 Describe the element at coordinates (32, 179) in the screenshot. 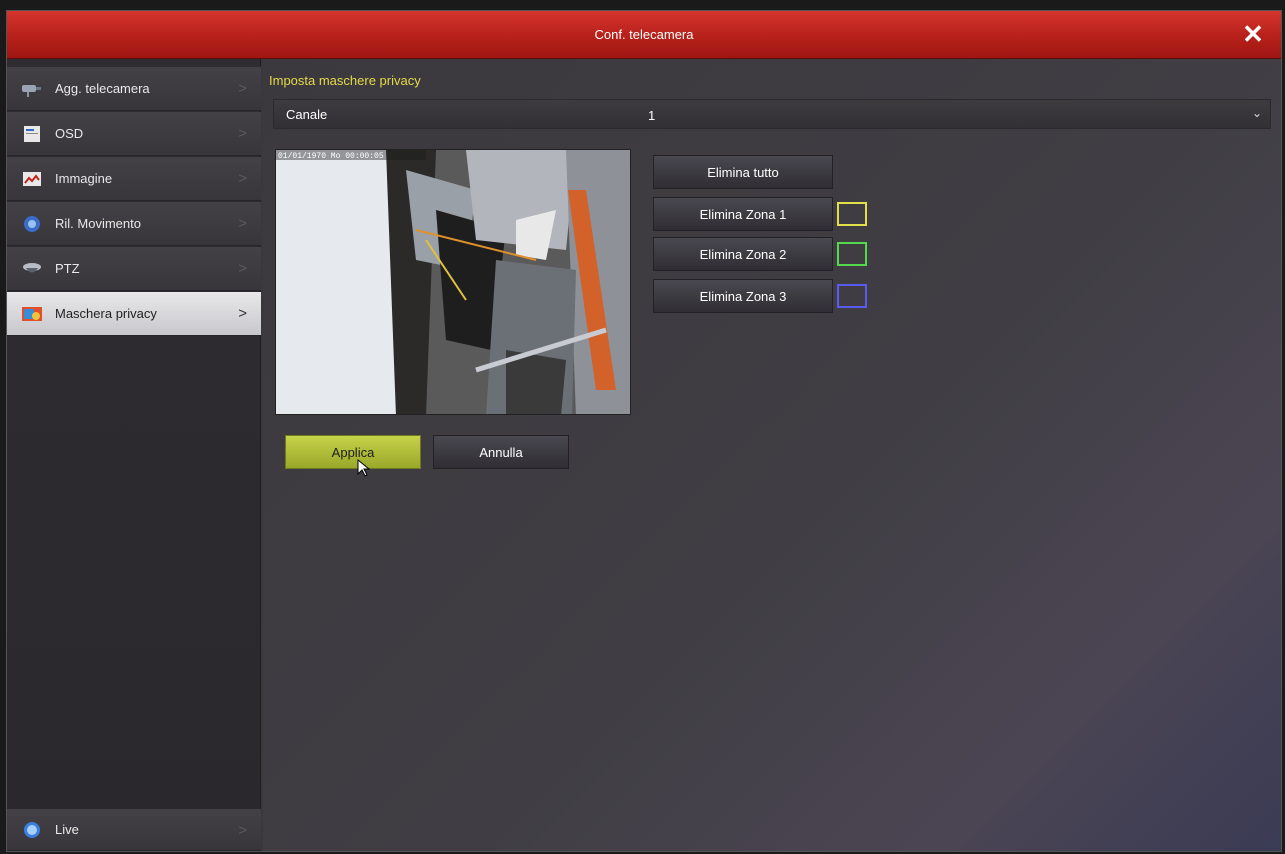

I see `image-icon` at that location.